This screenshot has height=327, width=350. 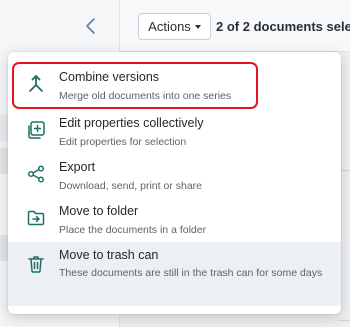 What do you see at coordinates (197, 27) in the screenshot?
I see `caret-down-icon` at bounding box center [197, 27].